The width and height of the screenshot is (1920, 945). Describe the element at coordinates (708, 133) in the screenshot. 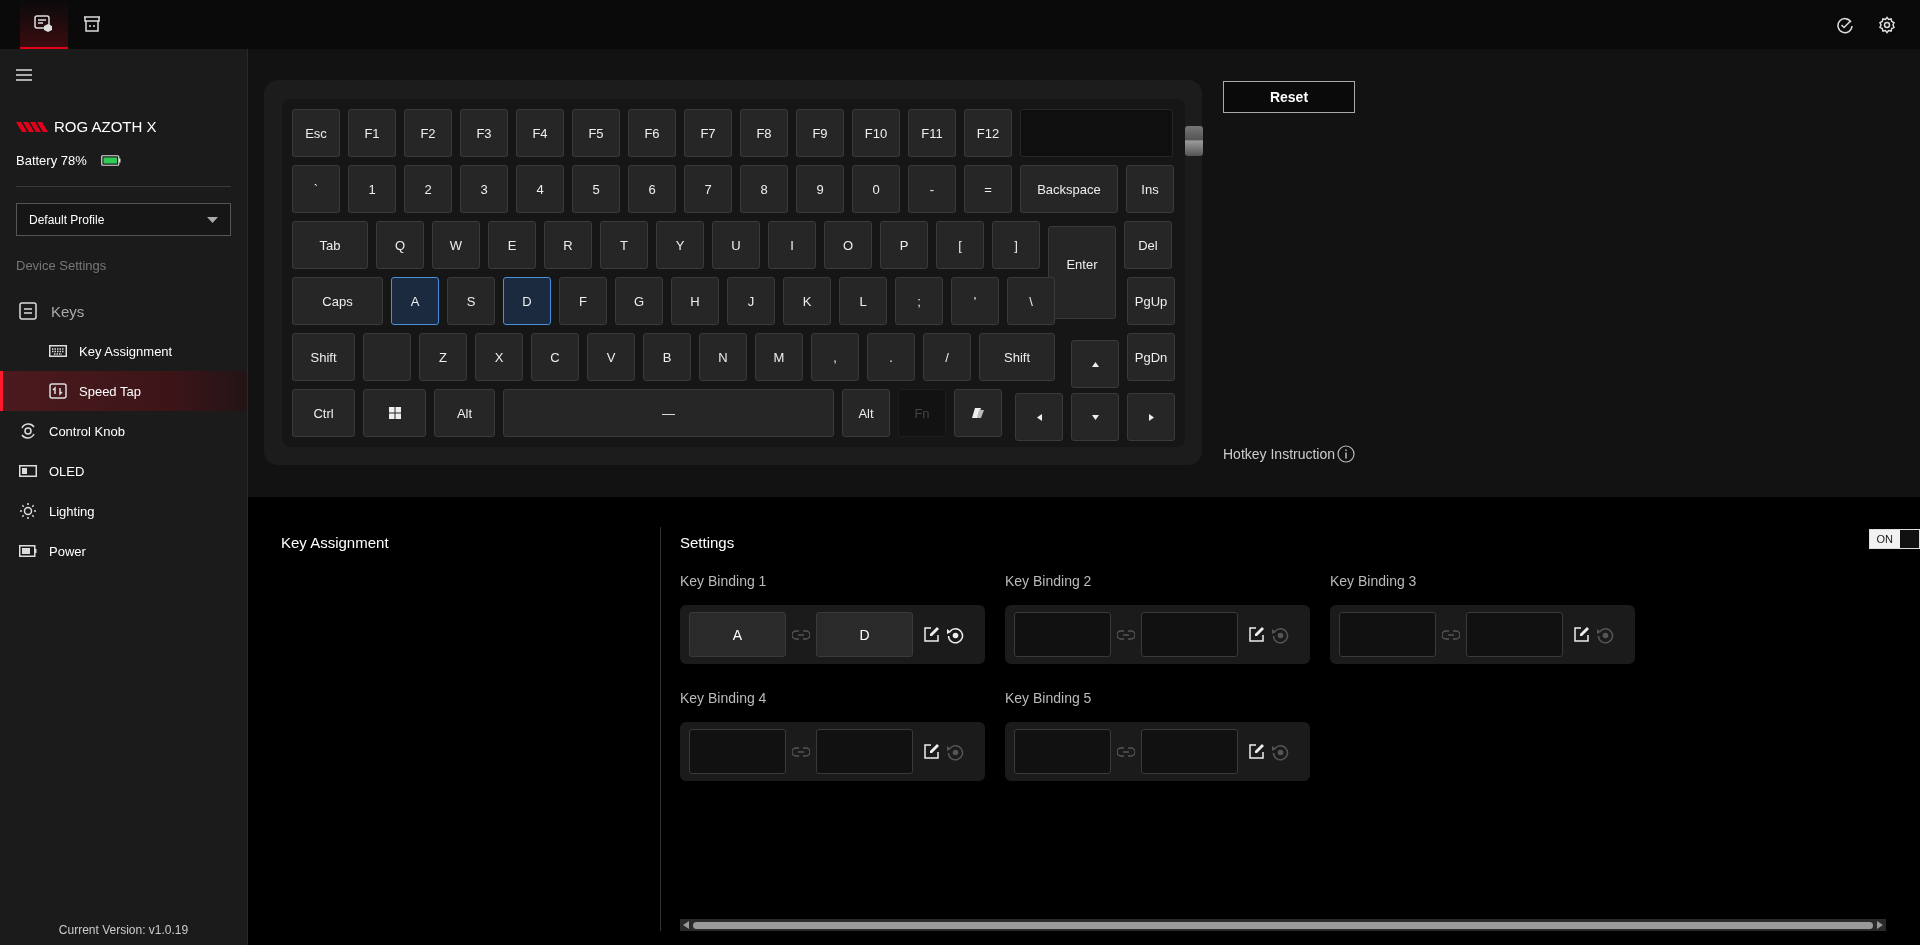

I see `key: F7` at that location.